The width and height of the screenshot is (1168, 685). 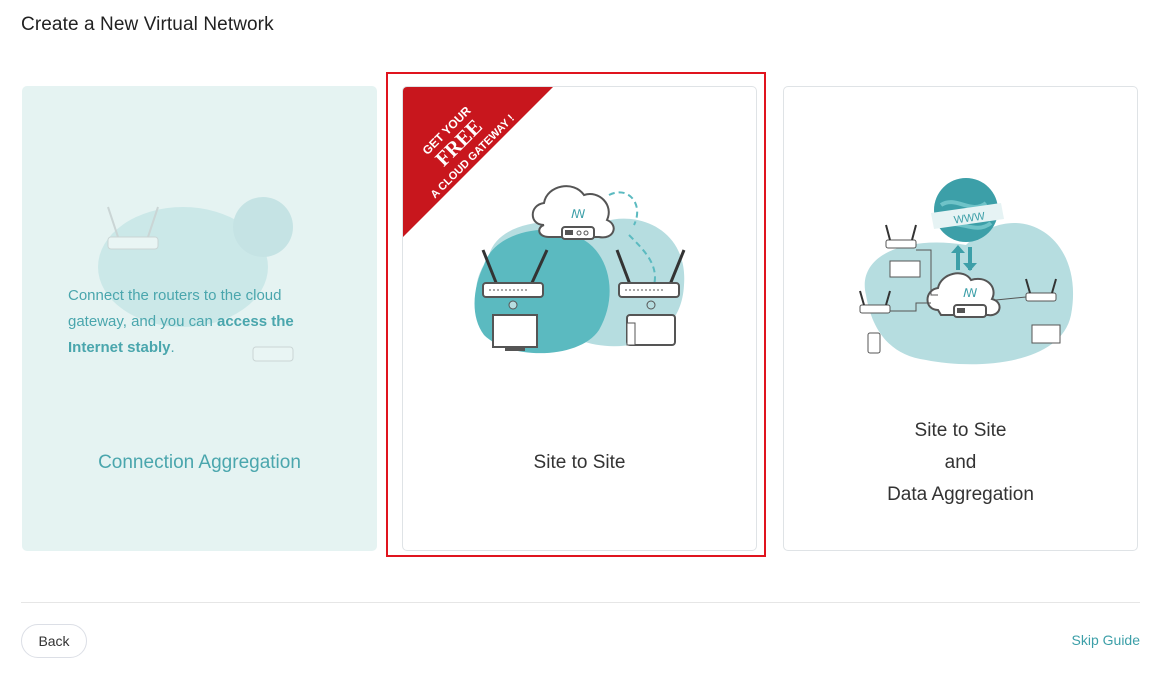 What do you see at coordinates (579, 462) in the screenshot?
I see `card-label: Site to Site` at bounding box center [579, 462].